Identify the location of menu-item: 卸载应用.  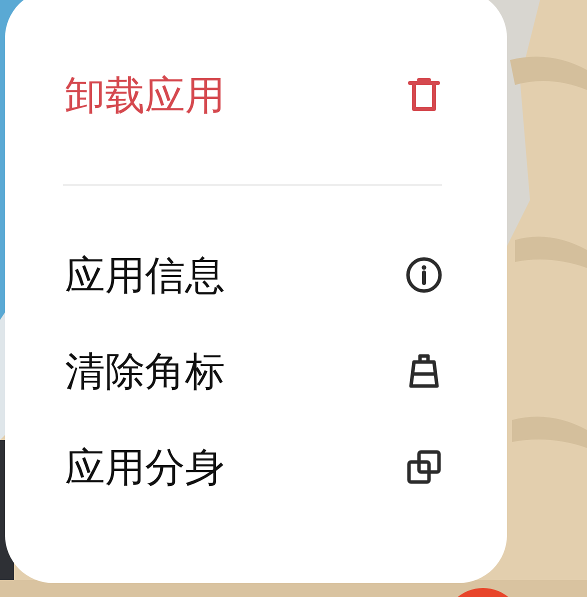
(253, 95).